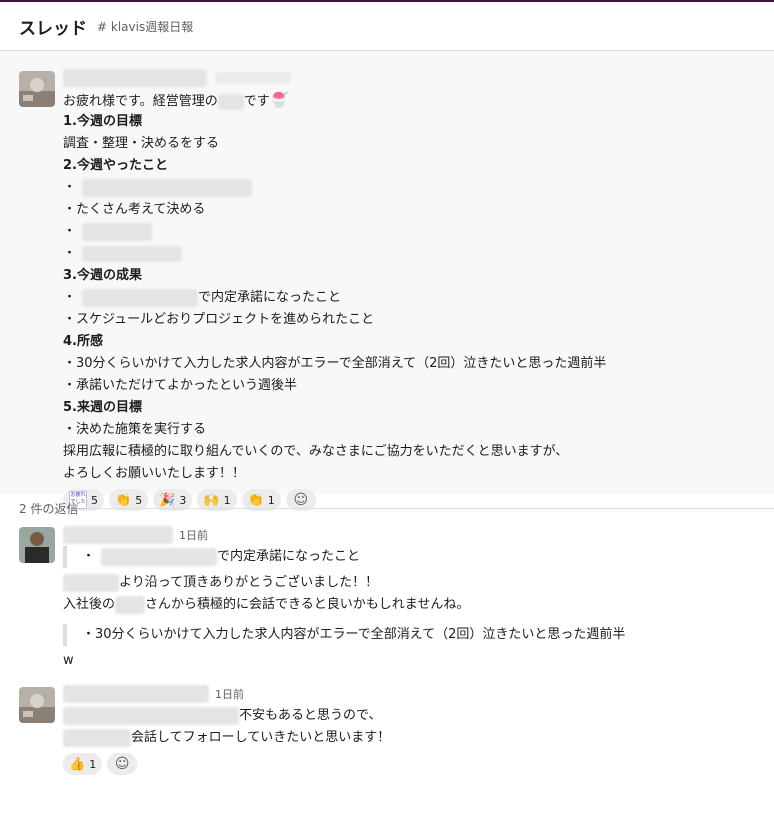 The image size is (774, 820). What do you see at coordinates (418, 78) in the screenshot?
I see `message-meta` at bounding box center [418, 78].